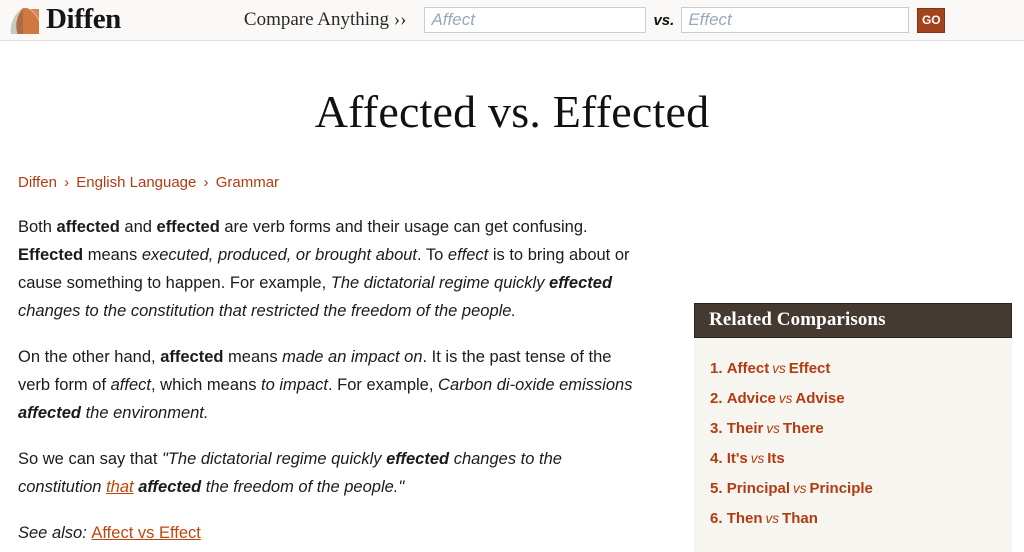 The image size is (1024, 552). I want to click on breadcrumb-item-diffen: Diffen, so click(37, 182).